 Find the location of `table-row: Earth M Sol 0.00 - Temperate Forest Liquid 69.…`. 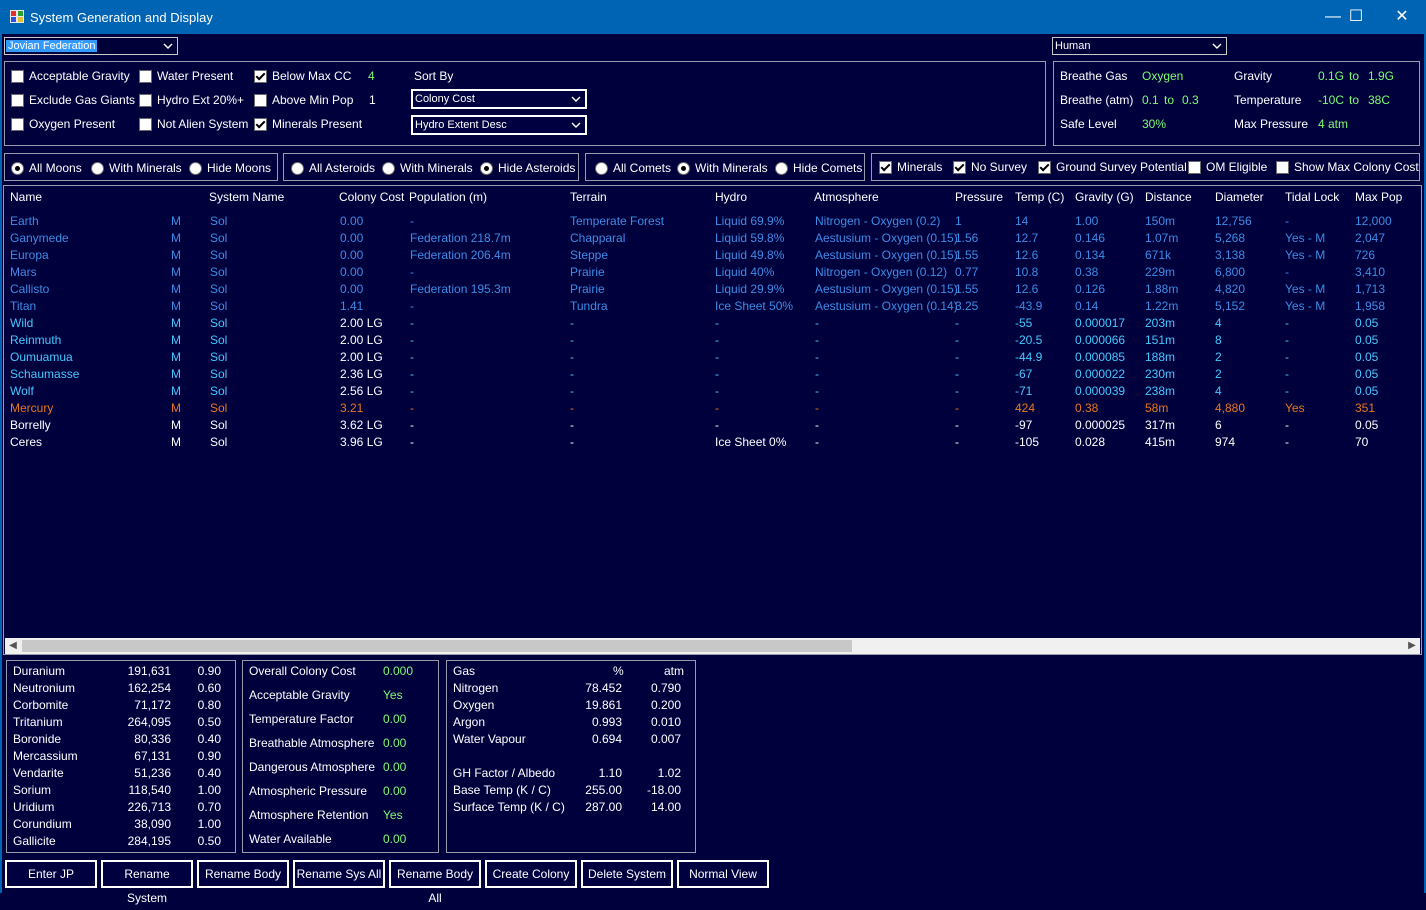

table-row: Earth M Sol 0.00 - Temperate Forest Liquid 69.… is located at coordinates (712, 222).